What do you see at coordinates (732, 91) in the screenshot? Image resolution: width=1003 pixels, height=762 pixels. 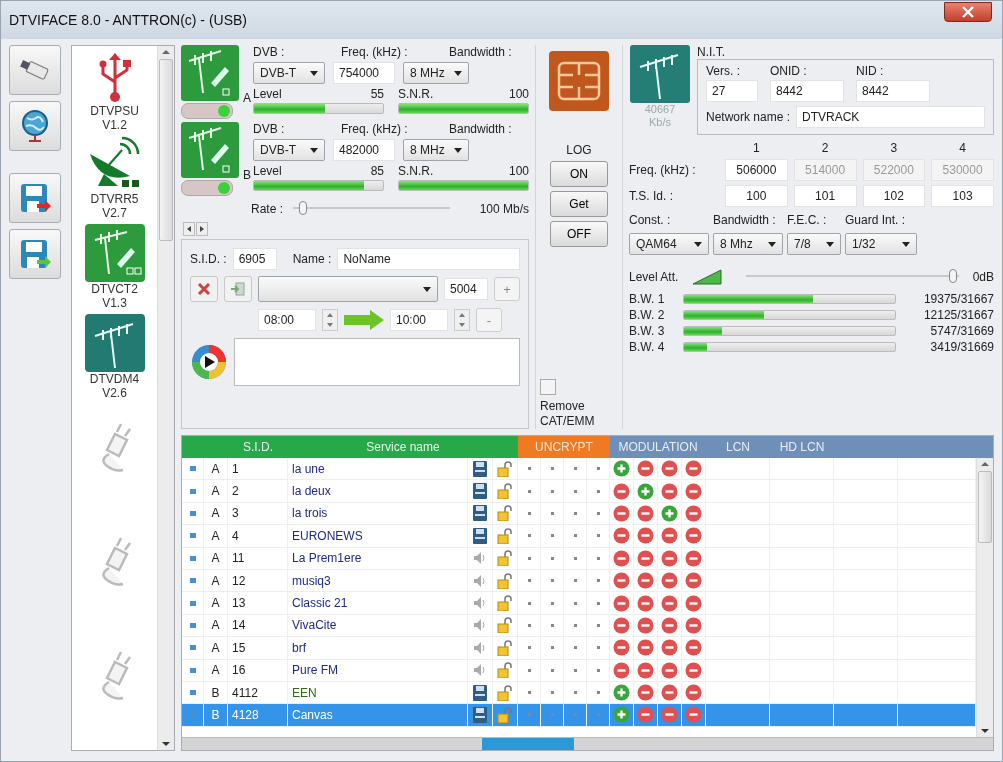 I see `version-field: 27` at bounding box center [732, 91].